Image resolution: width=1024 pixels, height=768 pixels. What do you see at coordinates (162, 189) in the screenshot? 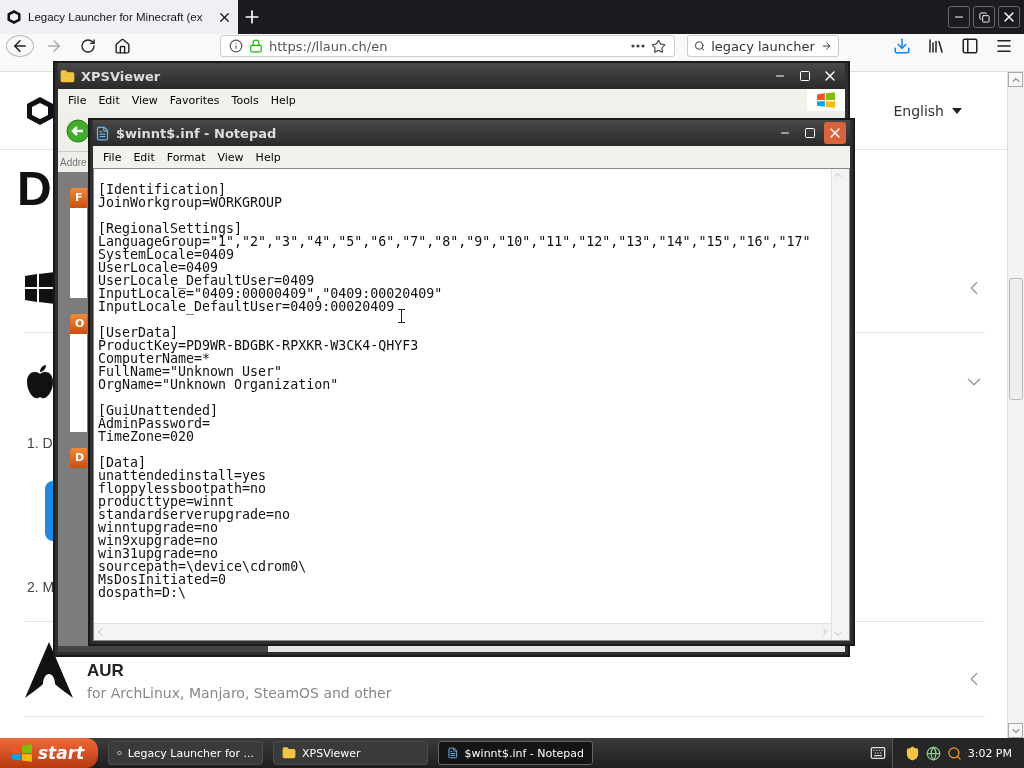
I see `text-line: [Identification]` at bounding box center [162, 189].